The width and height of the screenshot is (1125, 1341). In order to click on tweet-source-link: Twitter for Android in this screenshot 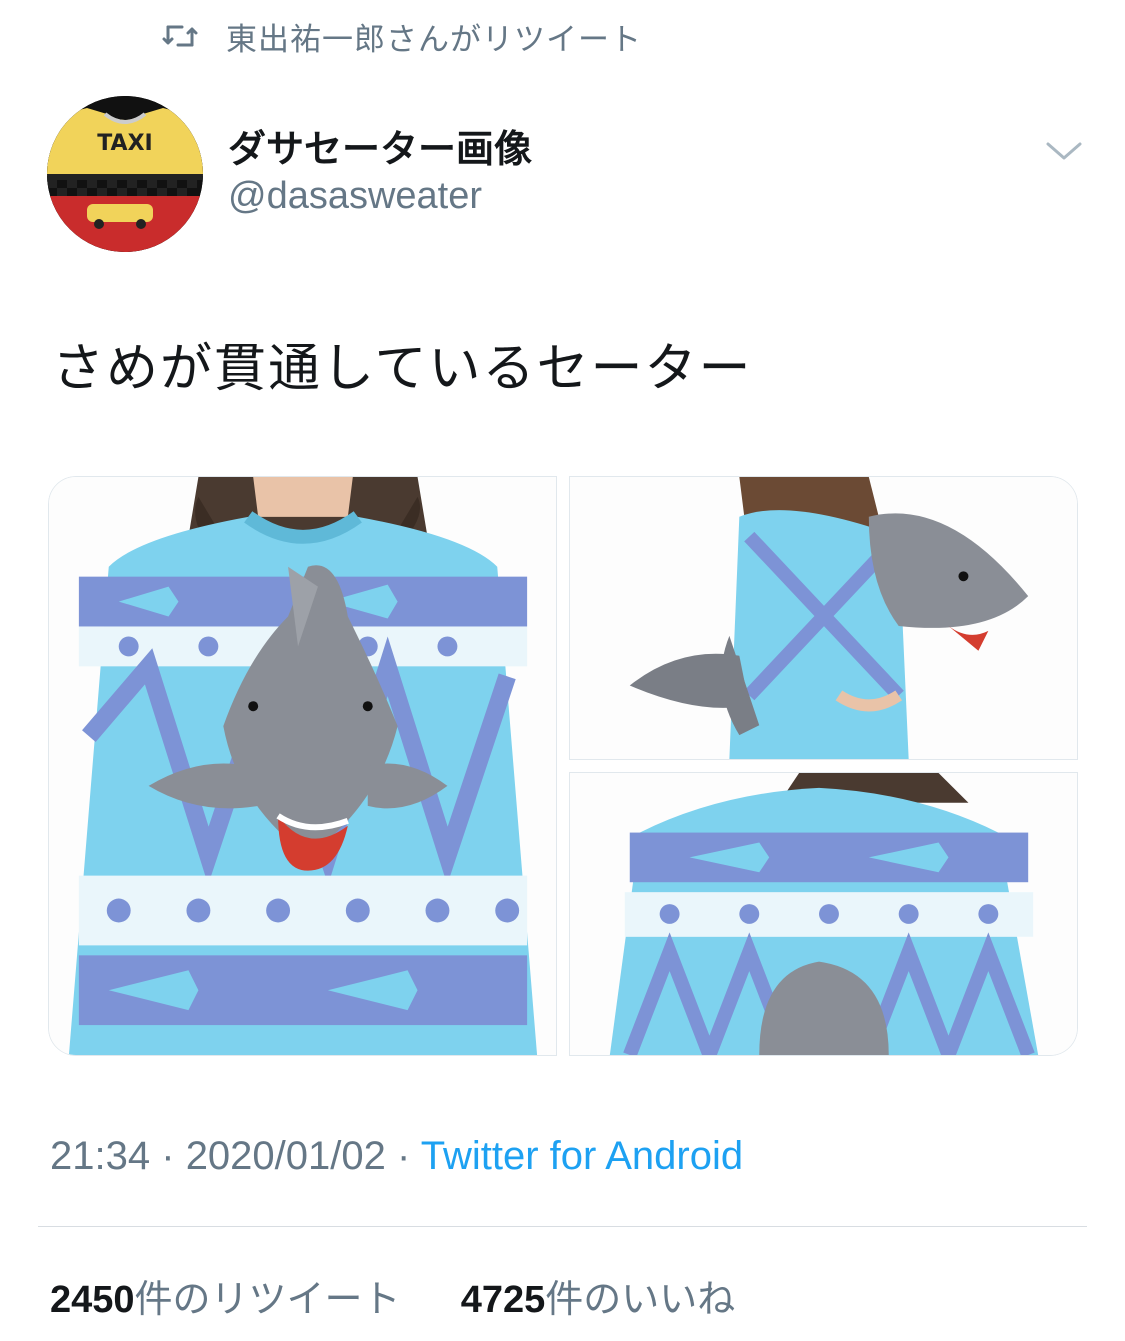, I will do `click(582, 1156)`.